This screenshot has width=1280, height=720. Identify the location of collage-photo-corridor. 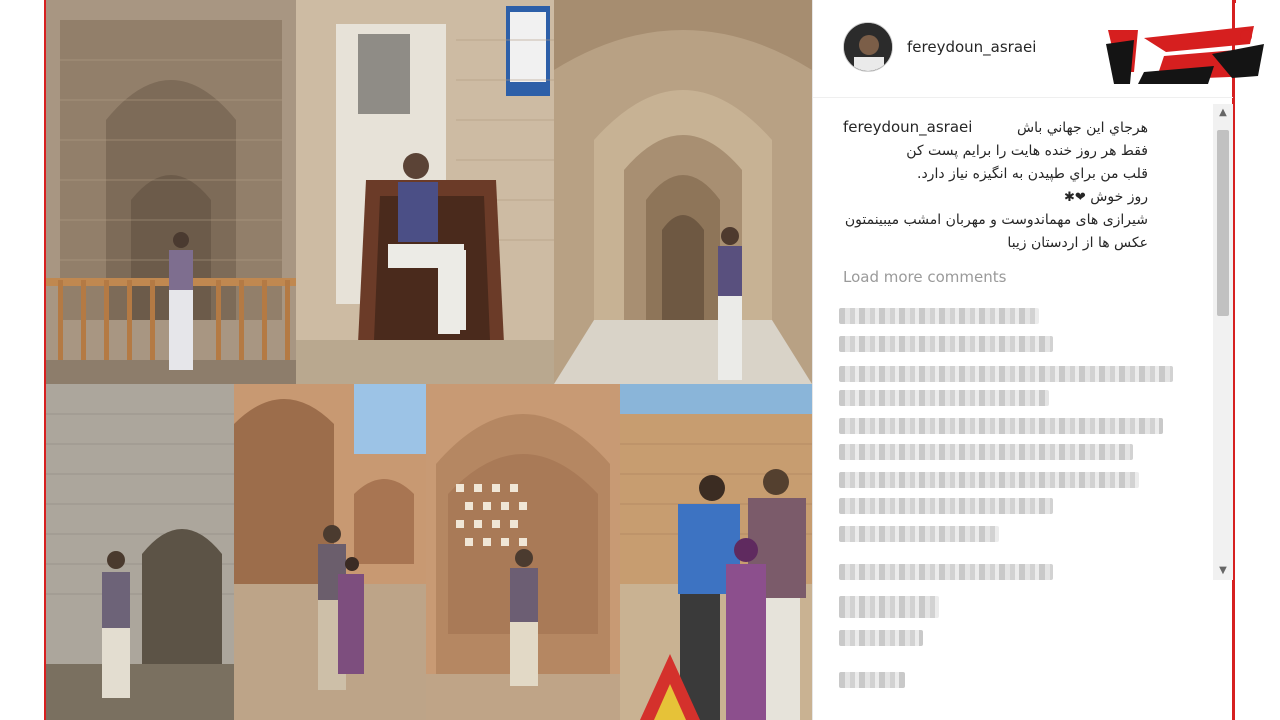
(683, 192).